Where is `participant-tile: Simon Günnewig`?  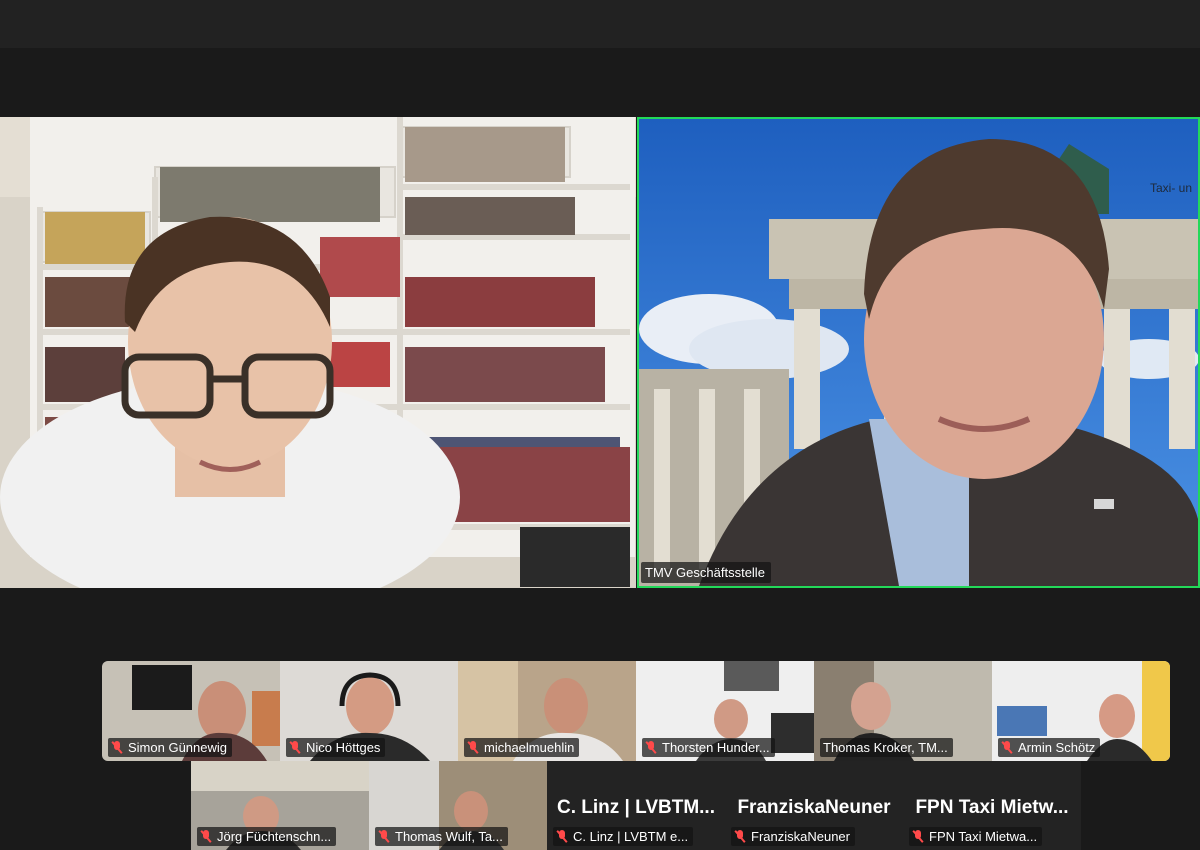
participant-tile: Simon Günnewig is located at coordinates (191, 711).